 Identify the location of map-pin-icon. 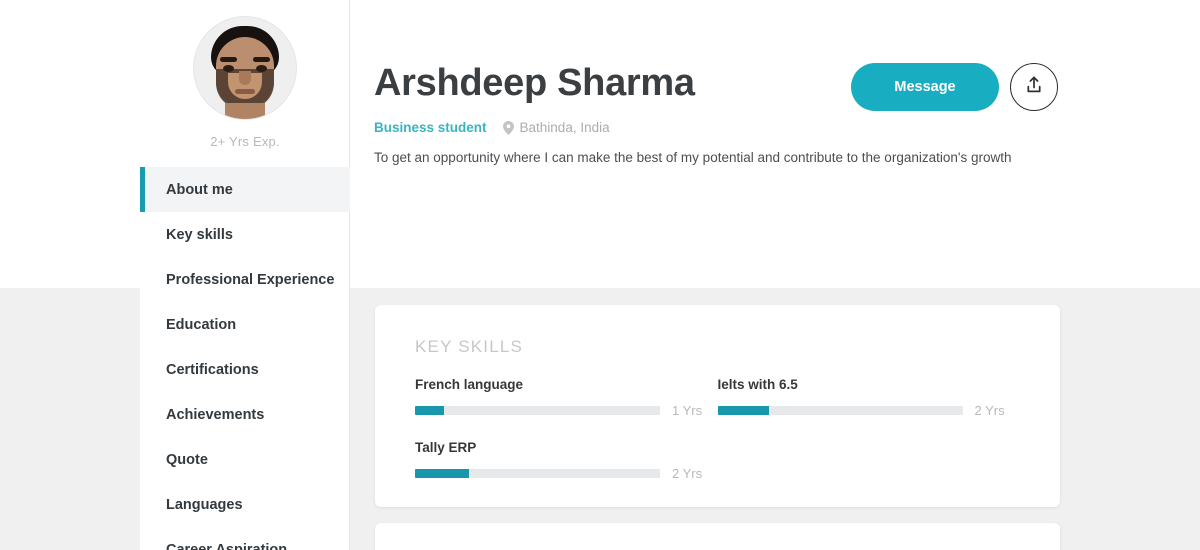
(508, 127).